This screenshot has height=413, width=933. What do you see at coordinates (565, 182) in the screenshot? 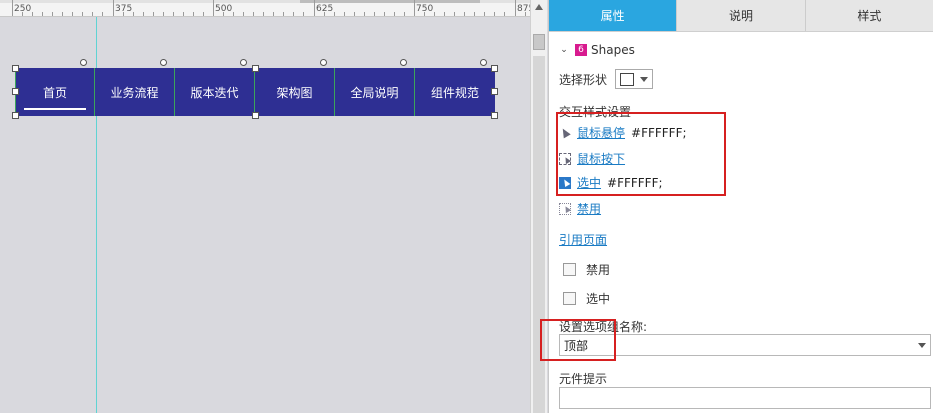
I see `selected-state-icon` at bounding box center [565, 182].